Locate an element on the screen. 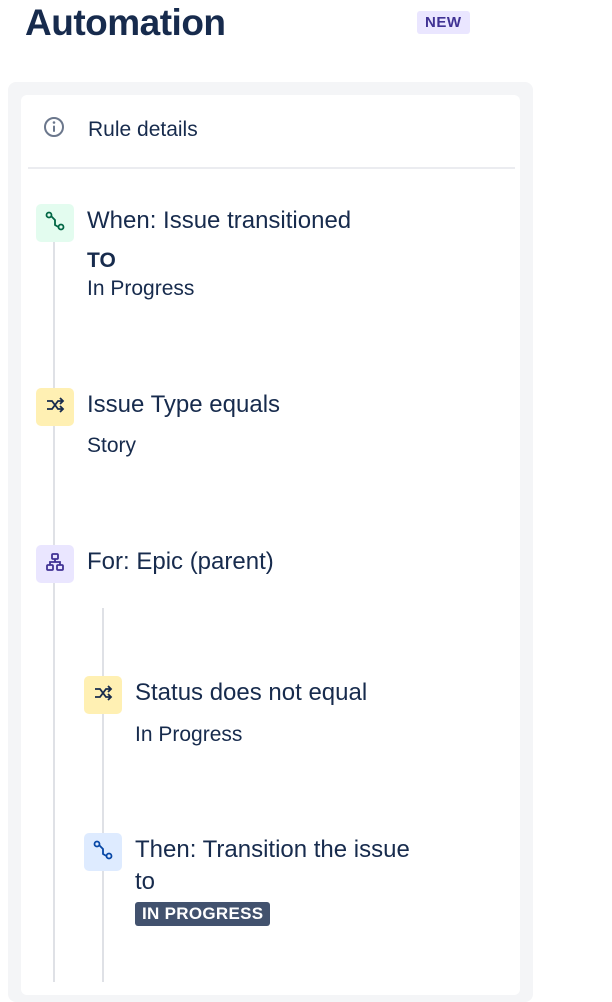  new-badge: NEW is located at coordinates (443, 22).